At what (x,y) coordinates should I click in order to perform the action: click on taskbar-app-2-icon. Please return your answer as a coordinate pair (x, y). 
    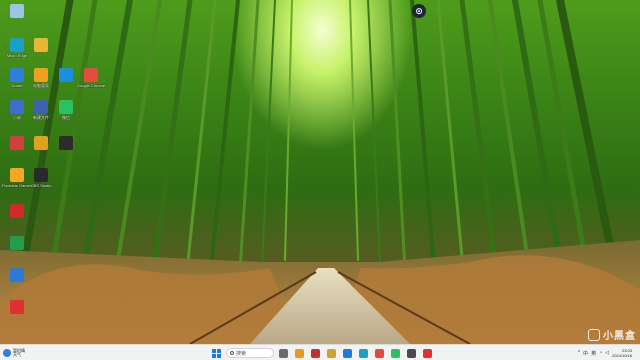
    Looking at the image, I should click on (299, 353).